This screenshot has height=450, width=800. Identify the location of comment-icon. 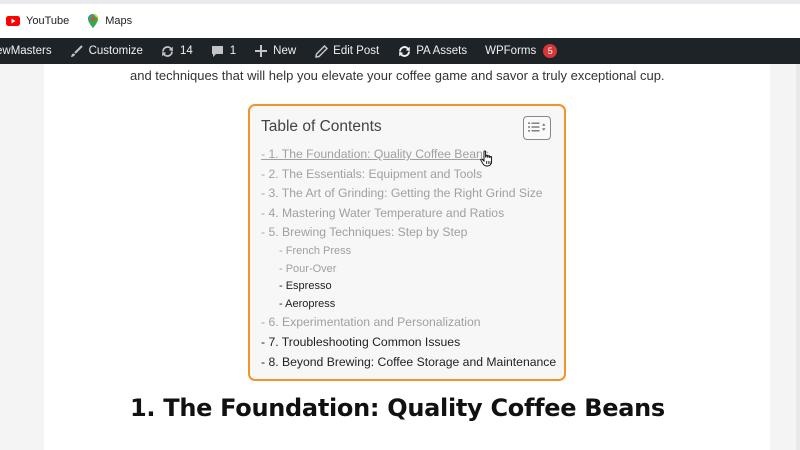
(218, 51).